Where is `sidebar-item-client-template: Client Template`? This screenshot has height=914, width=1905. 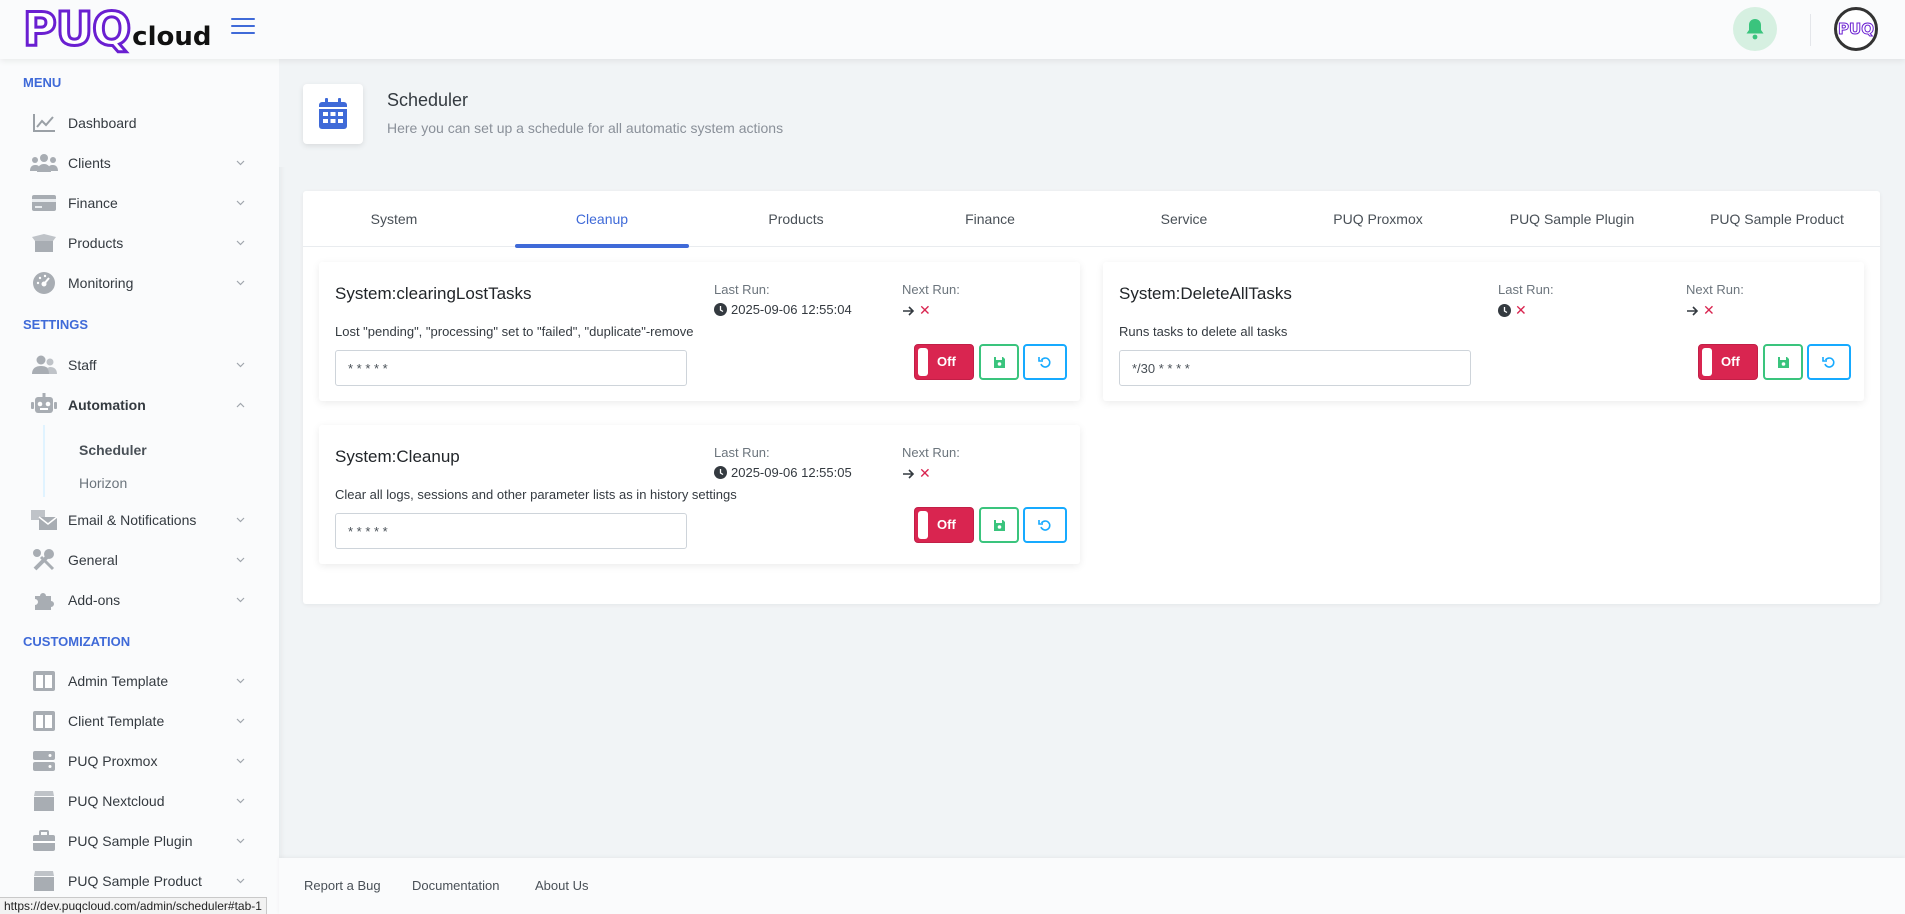
sidebar-item-client-template: Client Template is located at coordinates (137, 721).